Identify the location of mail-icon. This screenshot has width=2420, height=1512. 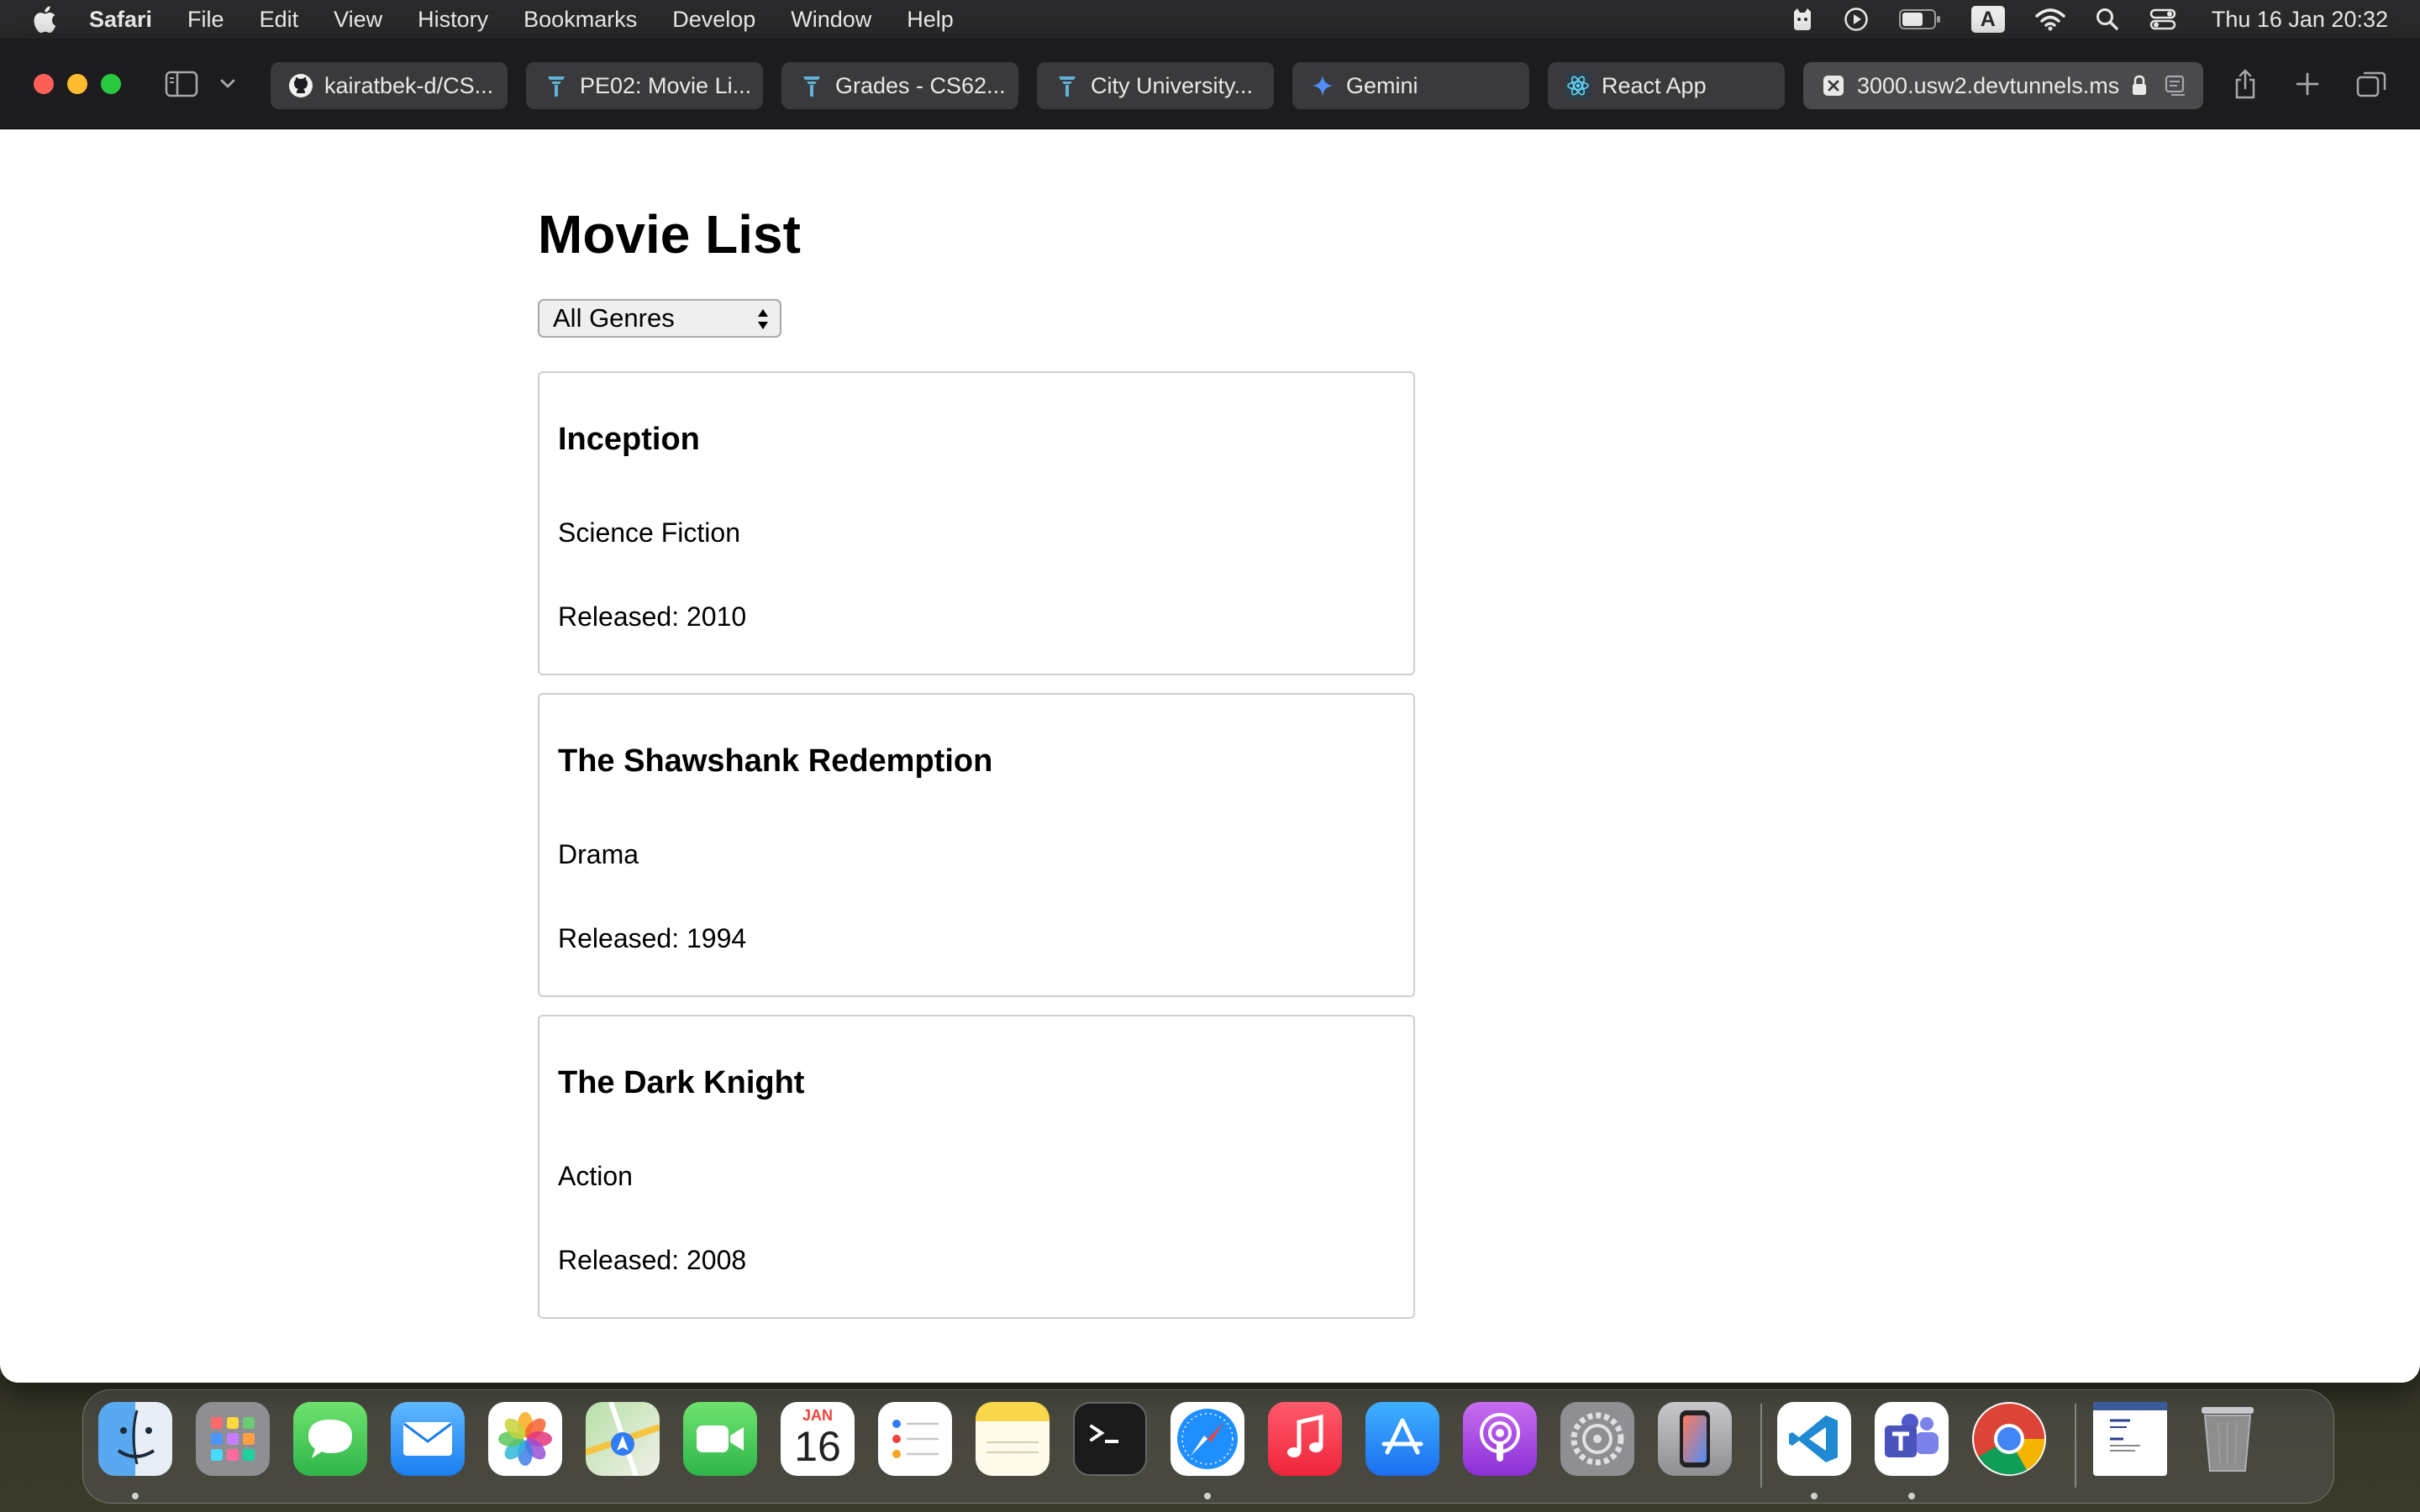
(428, 1439).